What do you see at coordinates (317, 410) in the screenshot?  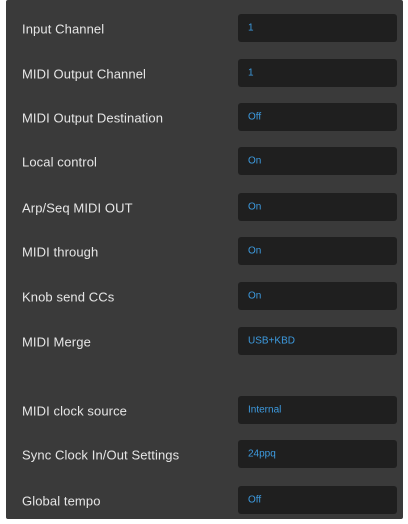 I see `midi-clock-source-select: Internal` at bounding box center [317, 410].